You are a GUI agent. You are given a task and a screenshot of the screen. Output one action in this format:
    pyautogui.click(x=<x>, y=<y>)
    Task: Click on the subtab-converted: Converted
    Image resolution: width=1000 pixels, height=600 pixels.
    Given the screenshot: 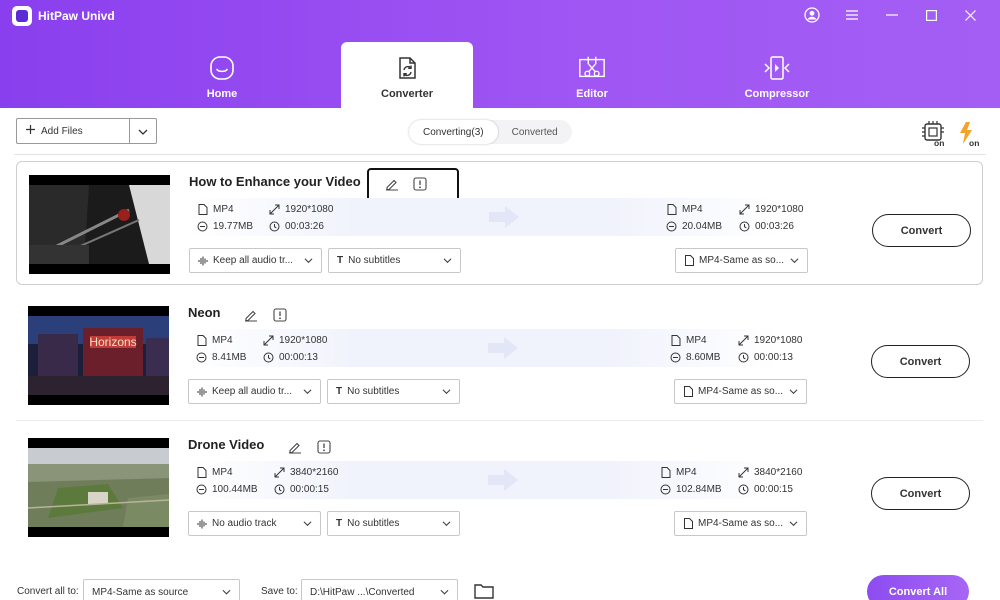 What is the action you would take?
    pyautogui.click(x=535, y=132)
    